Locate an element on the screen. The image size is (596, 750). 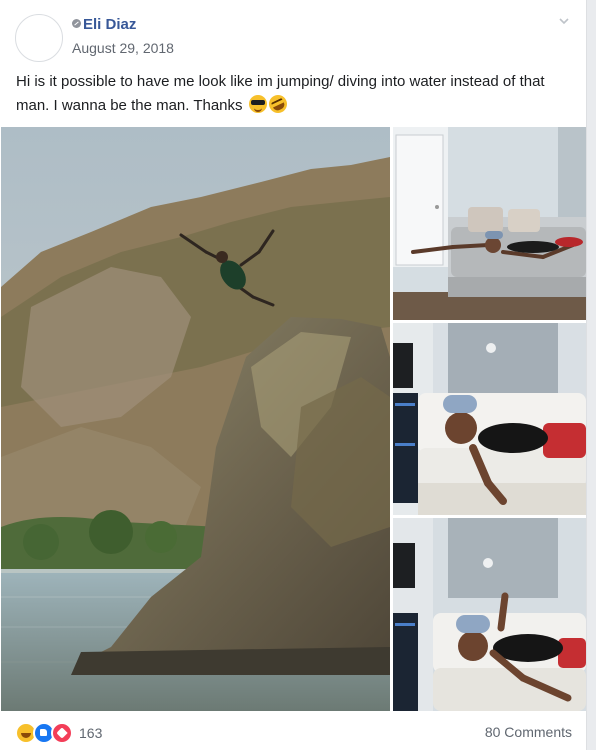
reactions-summary: 163 is located at coordinates (58, 733).